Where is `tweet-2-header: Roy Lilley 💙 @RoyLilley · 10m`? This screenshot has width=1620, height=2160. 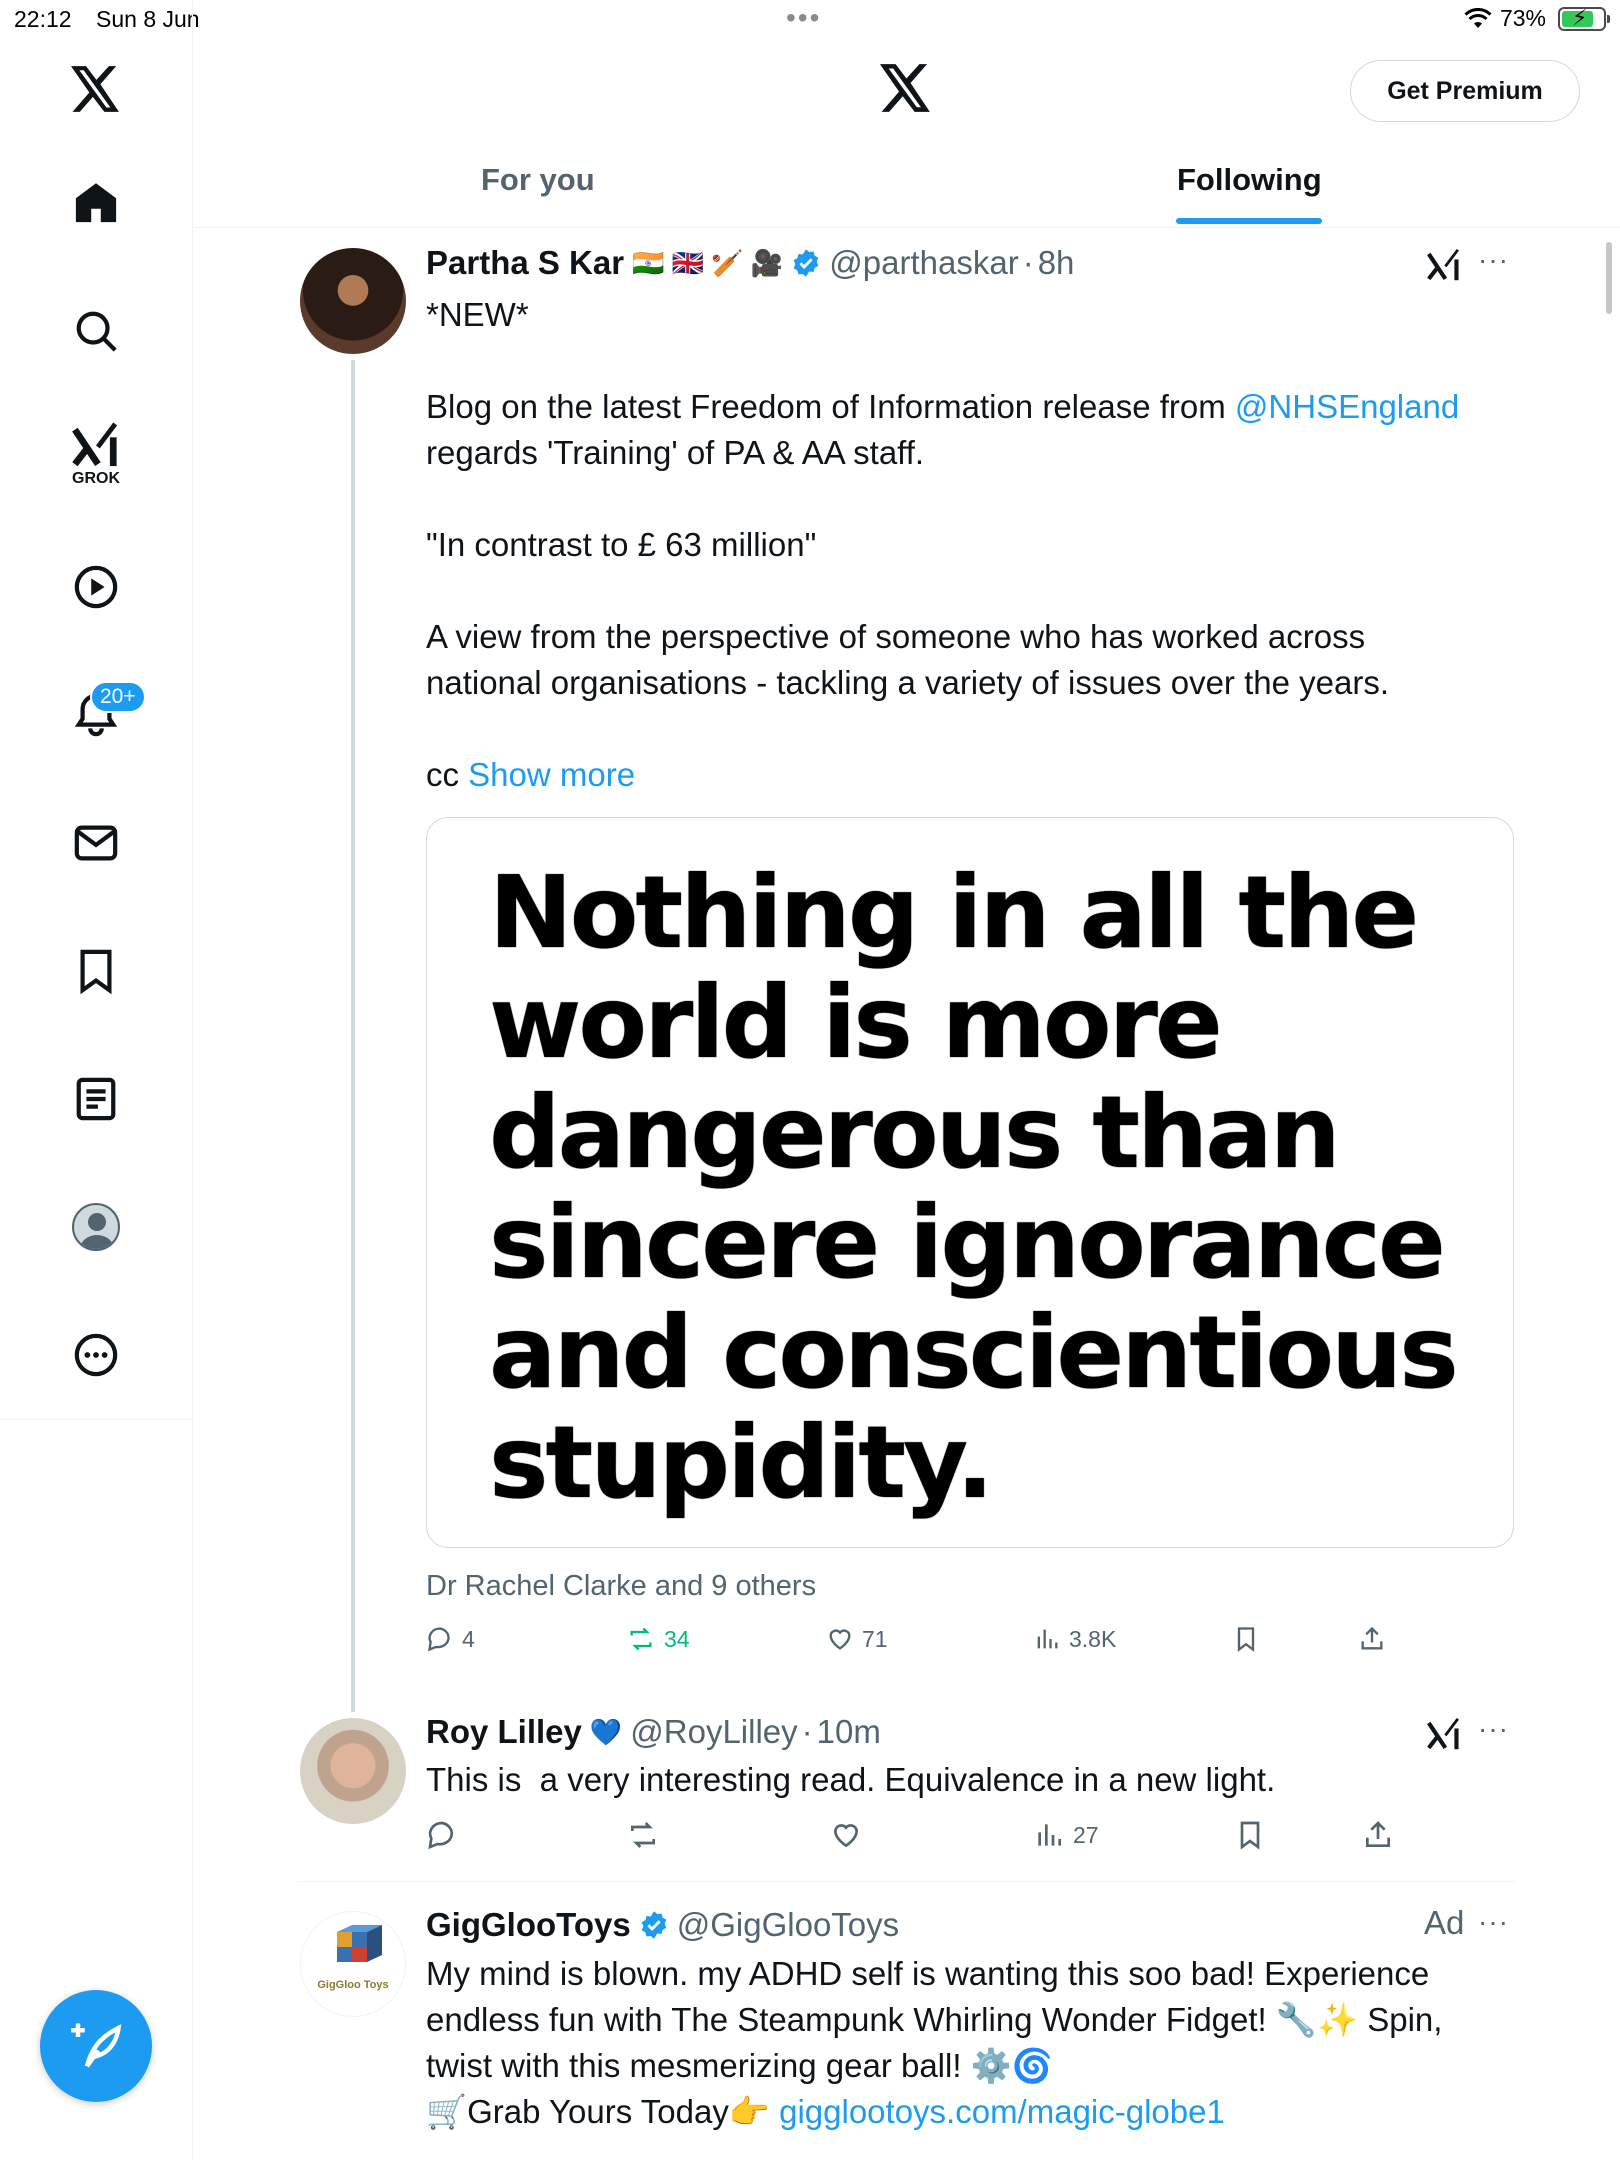 tweet-2-header: Roy Lilley 💙 @RoyLilley · 10m is located at coordinates (653, 1732).